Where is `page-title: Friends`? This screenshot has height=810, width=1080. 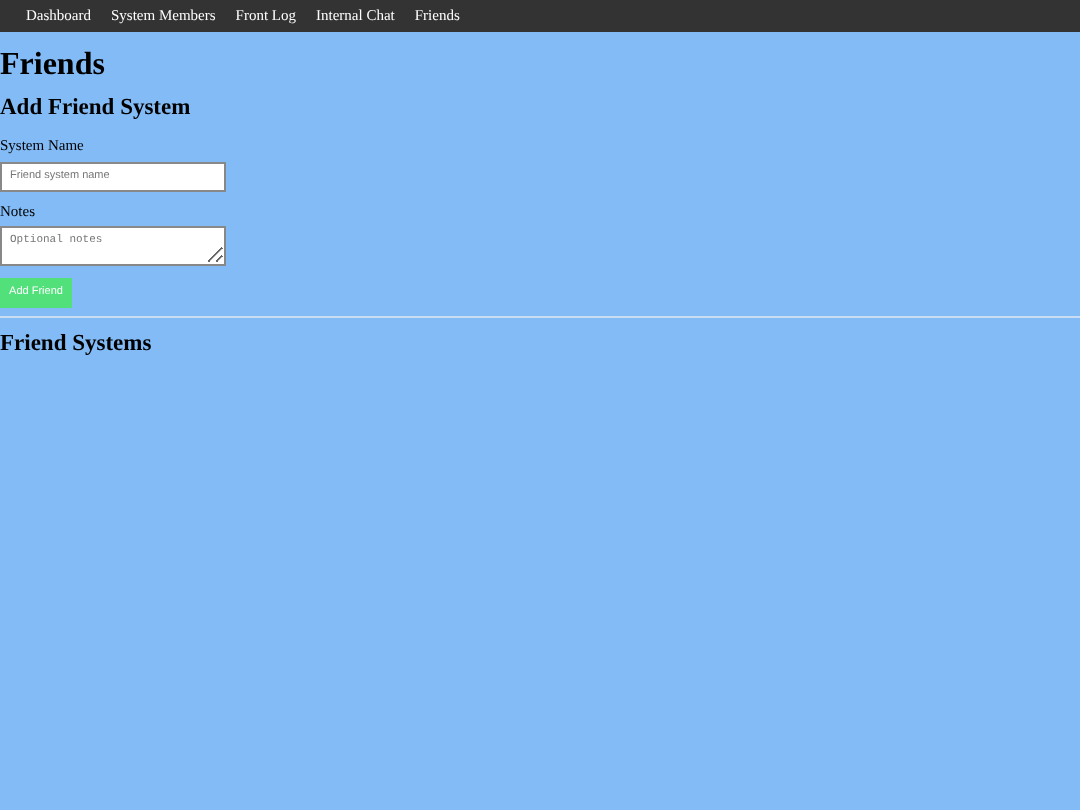 page-title: Friends is located at coordinates (53, 66).